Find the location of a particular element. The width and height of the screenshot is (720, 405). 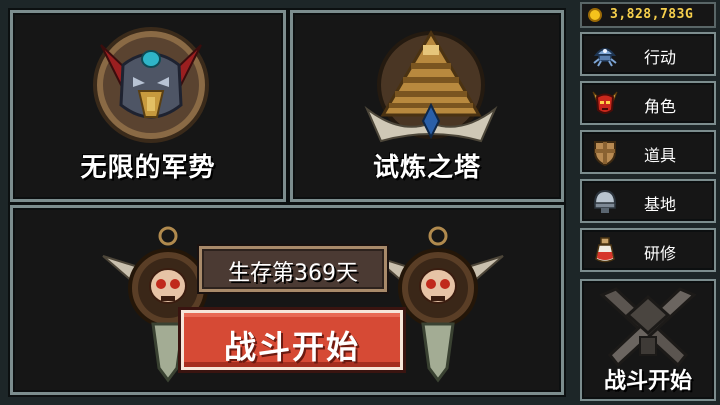

menu-items-label: 道具 is located at coordinates (660, 155).